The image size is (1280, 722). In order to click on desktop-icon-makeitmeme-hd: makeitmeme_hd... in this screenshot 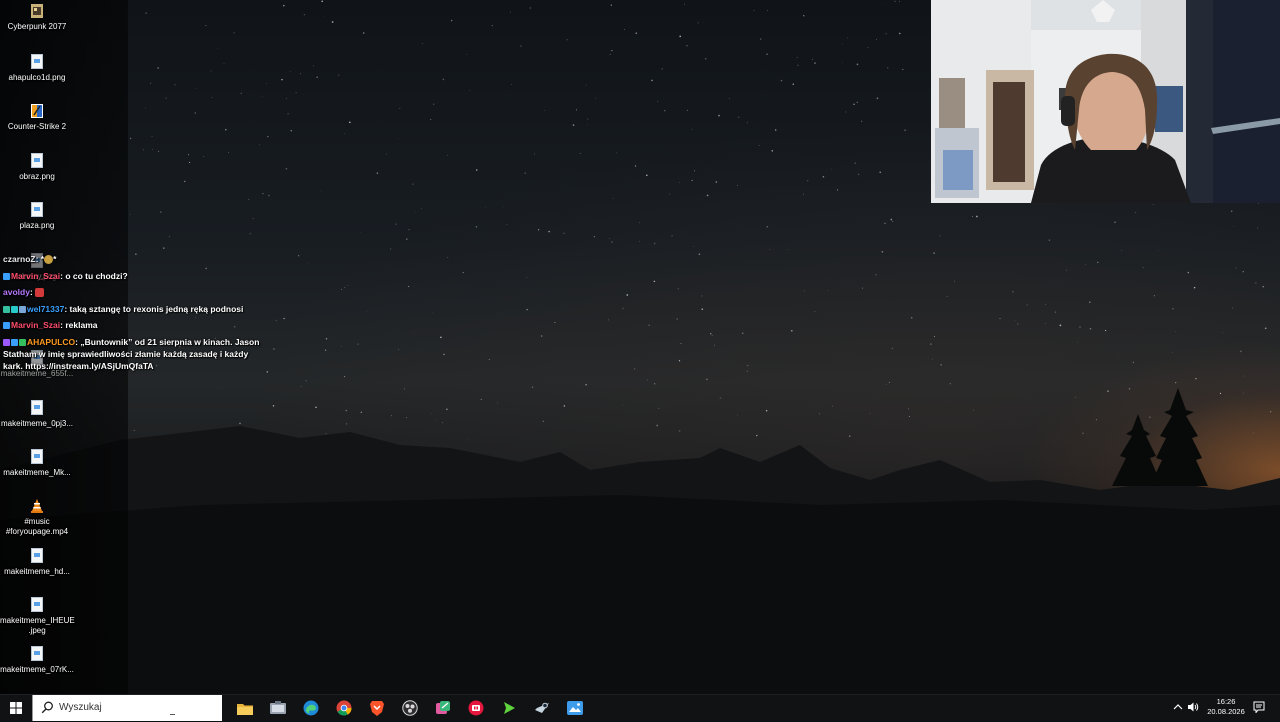, I will do `click(37, 562)`.